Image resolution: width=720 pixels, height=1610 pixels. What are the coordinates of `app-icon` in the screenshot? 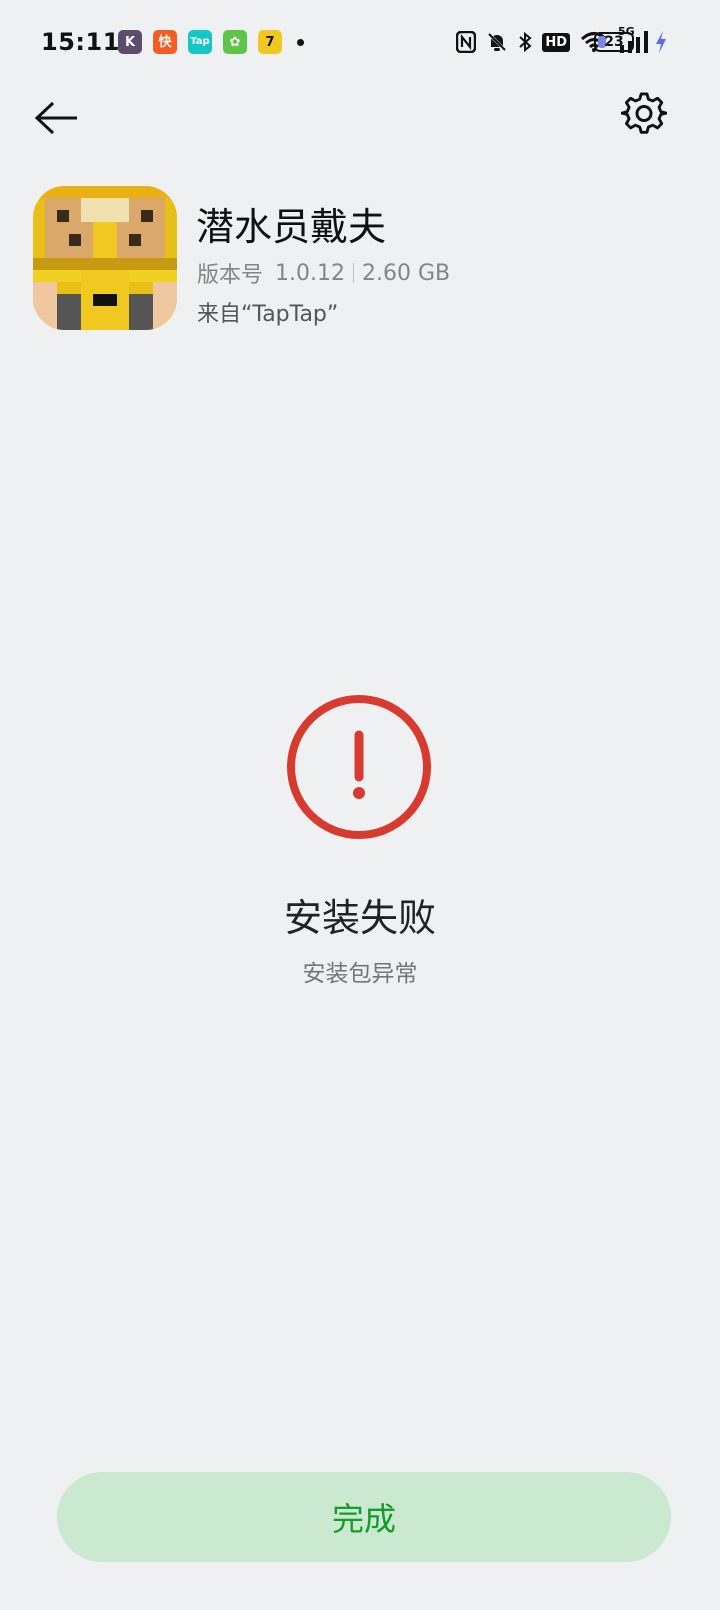 It's located at (105, 258).